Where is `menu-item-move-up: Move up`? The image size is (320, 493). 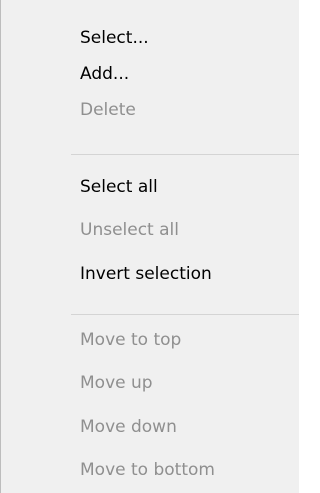
menu-item-move-up: Move up is located at coordinates (189, 383).